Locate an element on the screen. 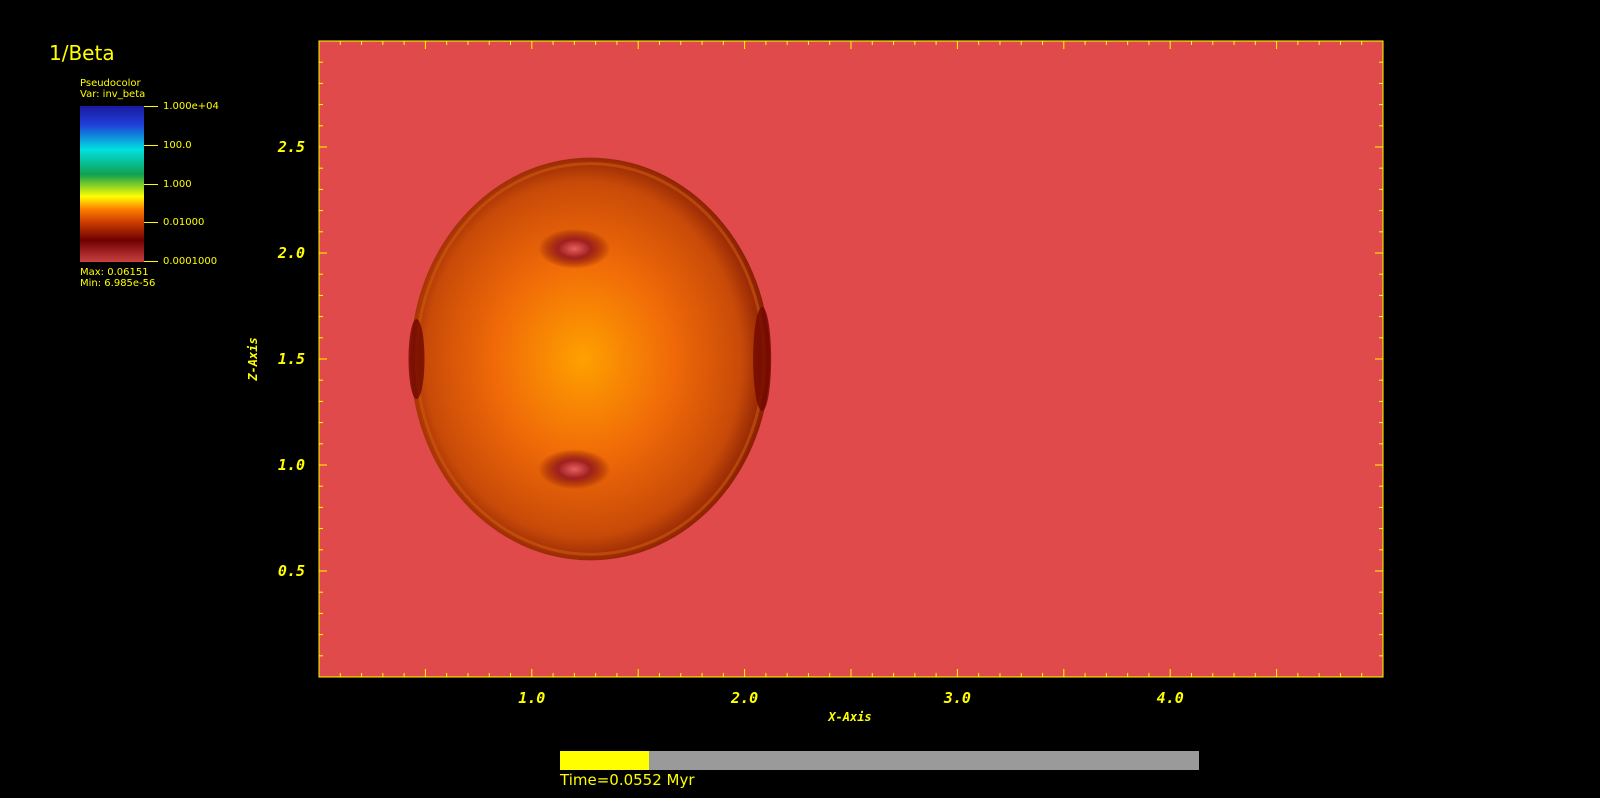 Image resolution: width=1600 pixels, height=798 pixels. x-tick-label: 1.0 is located at coordinates (531, 698).